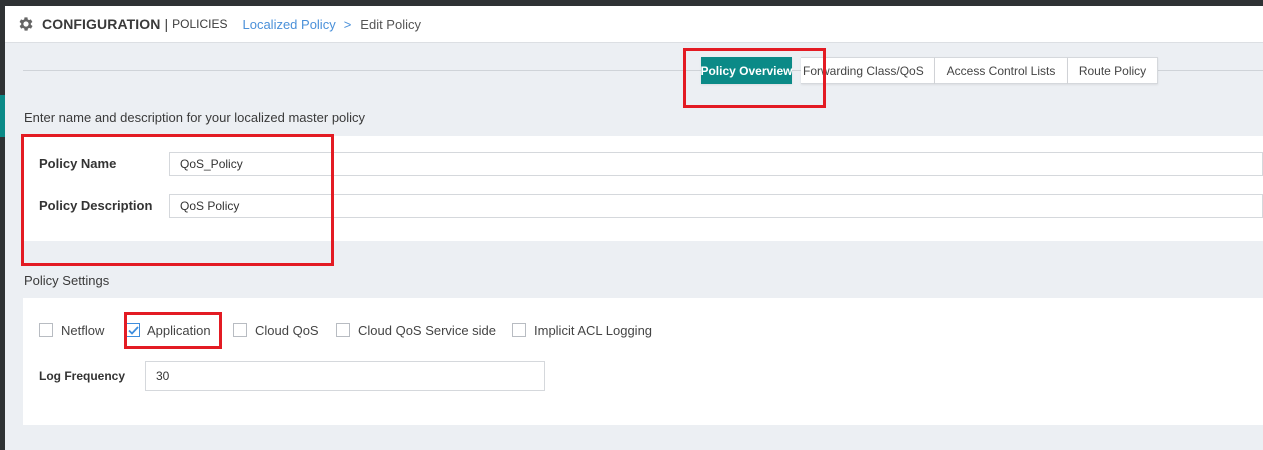 Image resolution: width=1263 pixels, height=450 pixels. What do you see at coordinates (427, 330) in the screenshot?
I see `checkbox-label: Cloud QoS Service side` at bounding box center [427, 330].